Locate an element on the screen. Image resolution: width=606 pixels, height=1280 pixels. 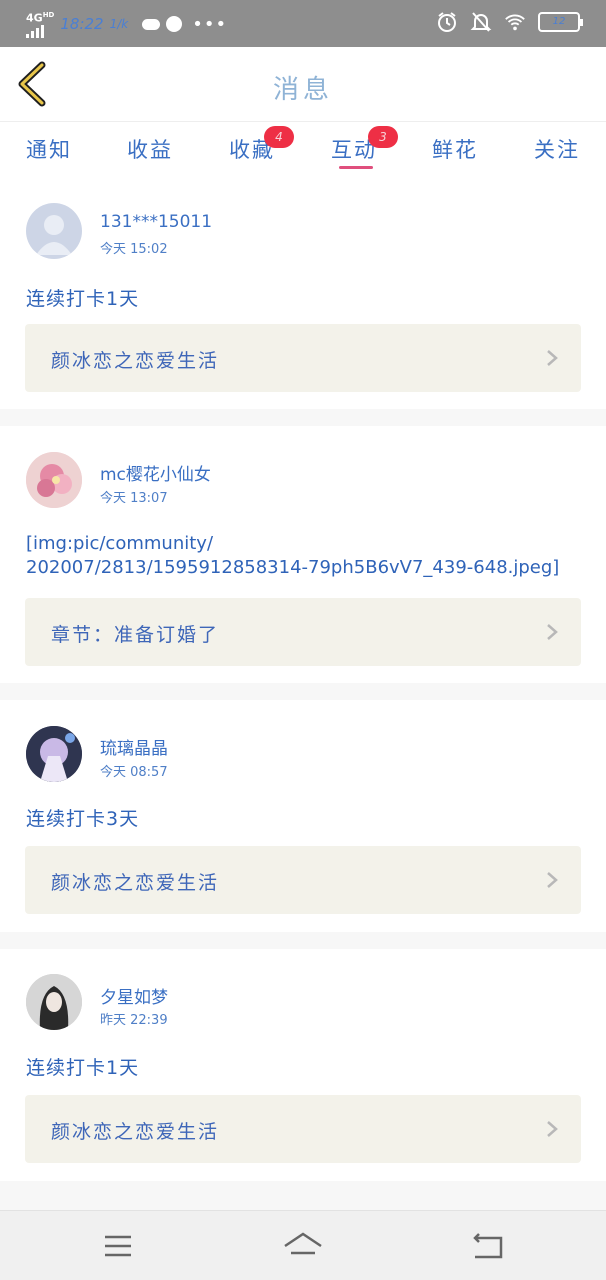
battery-icon: 12 is located at coordinates (560, 22).